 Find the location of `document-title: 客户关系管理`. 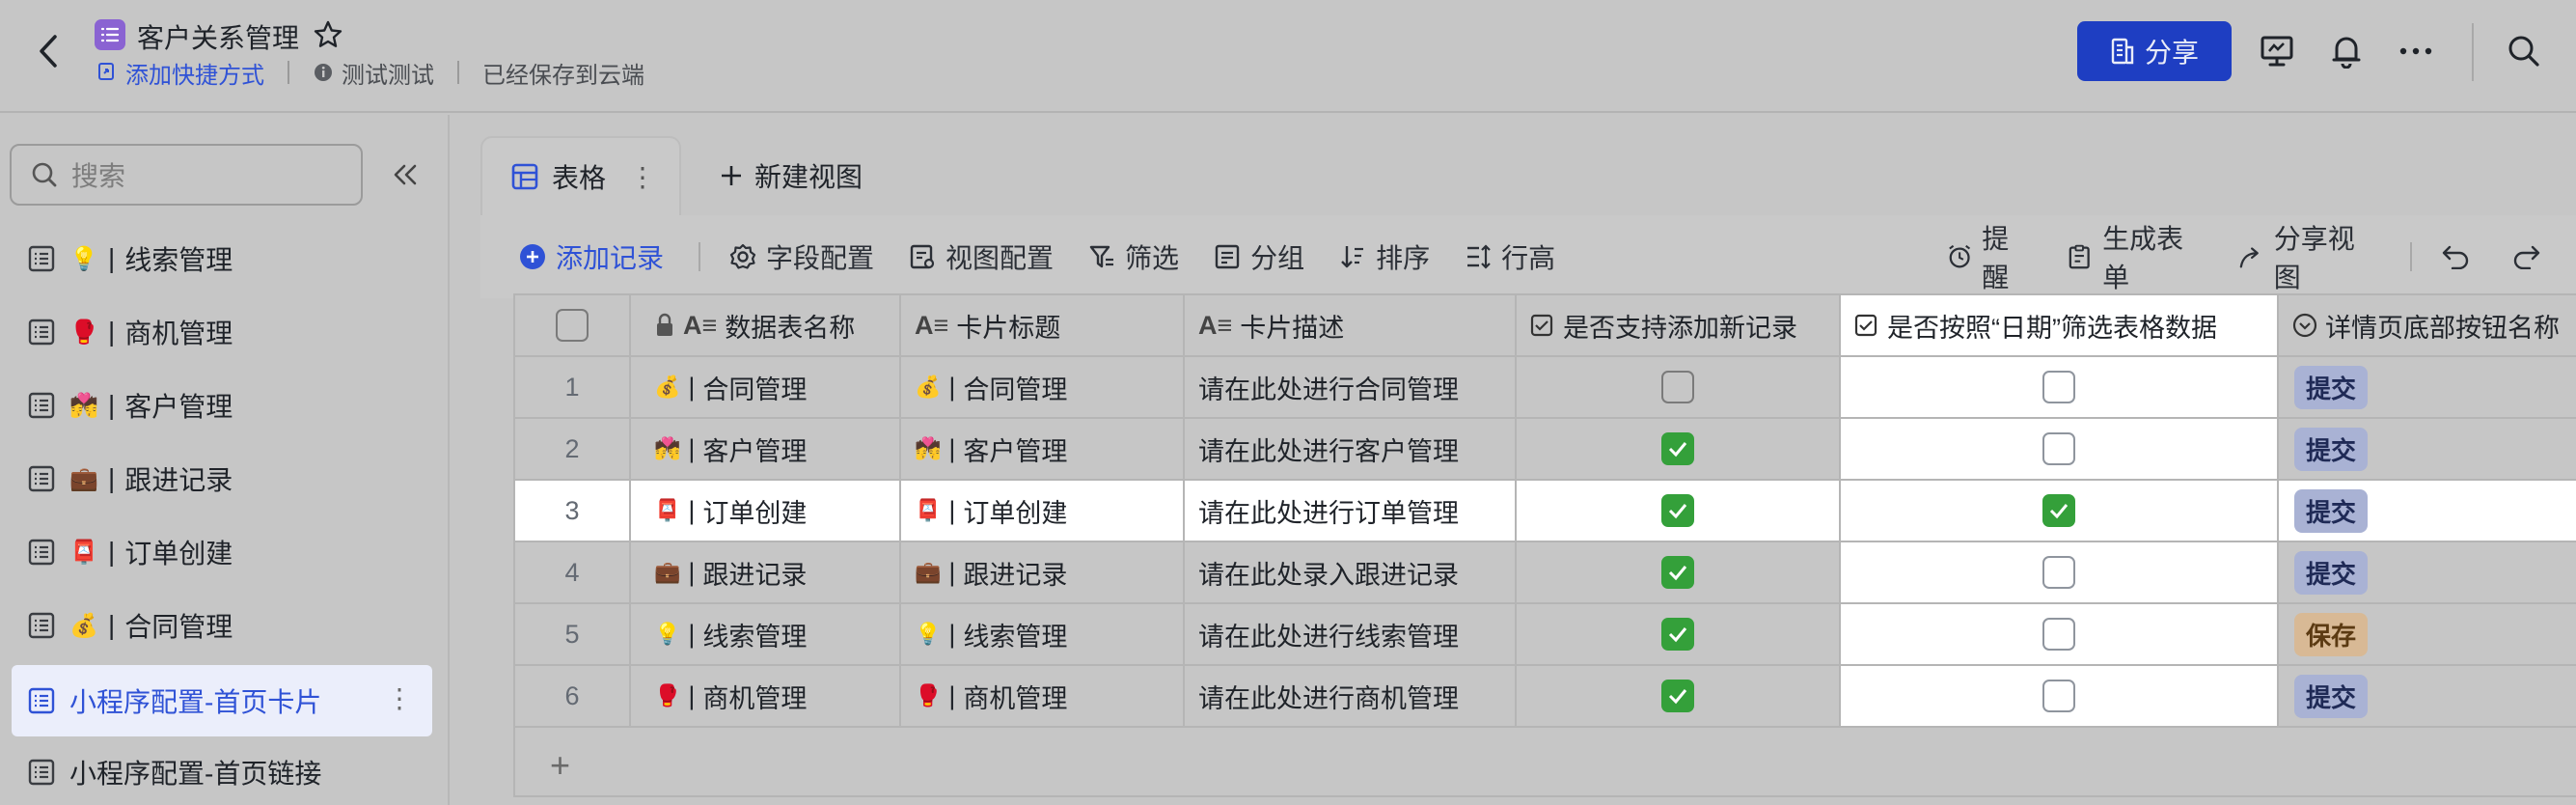

document-title: 客户关系管理 is located at coordinates (218, 36).